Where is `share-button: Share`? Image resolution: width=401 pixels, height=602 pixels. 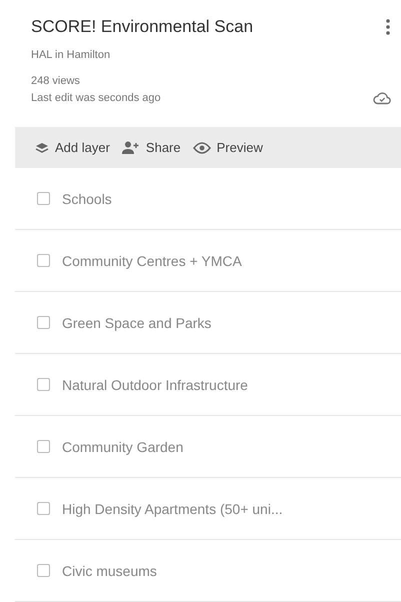 share-button: Share is located at coordinates (151, 147).